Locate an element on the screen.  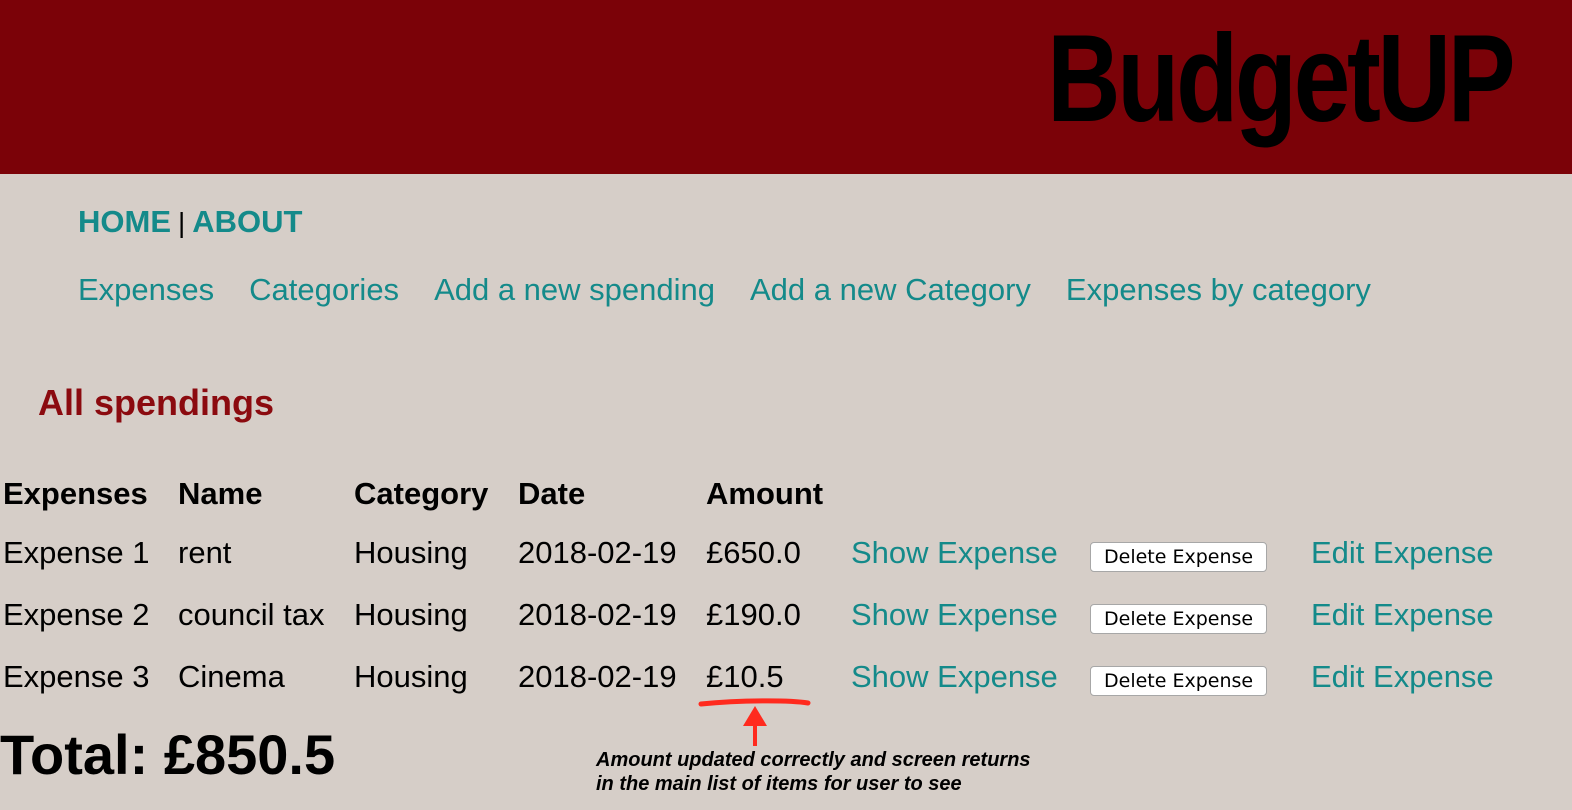
col-header-amount: Amount is located at coordinates (765, 493).